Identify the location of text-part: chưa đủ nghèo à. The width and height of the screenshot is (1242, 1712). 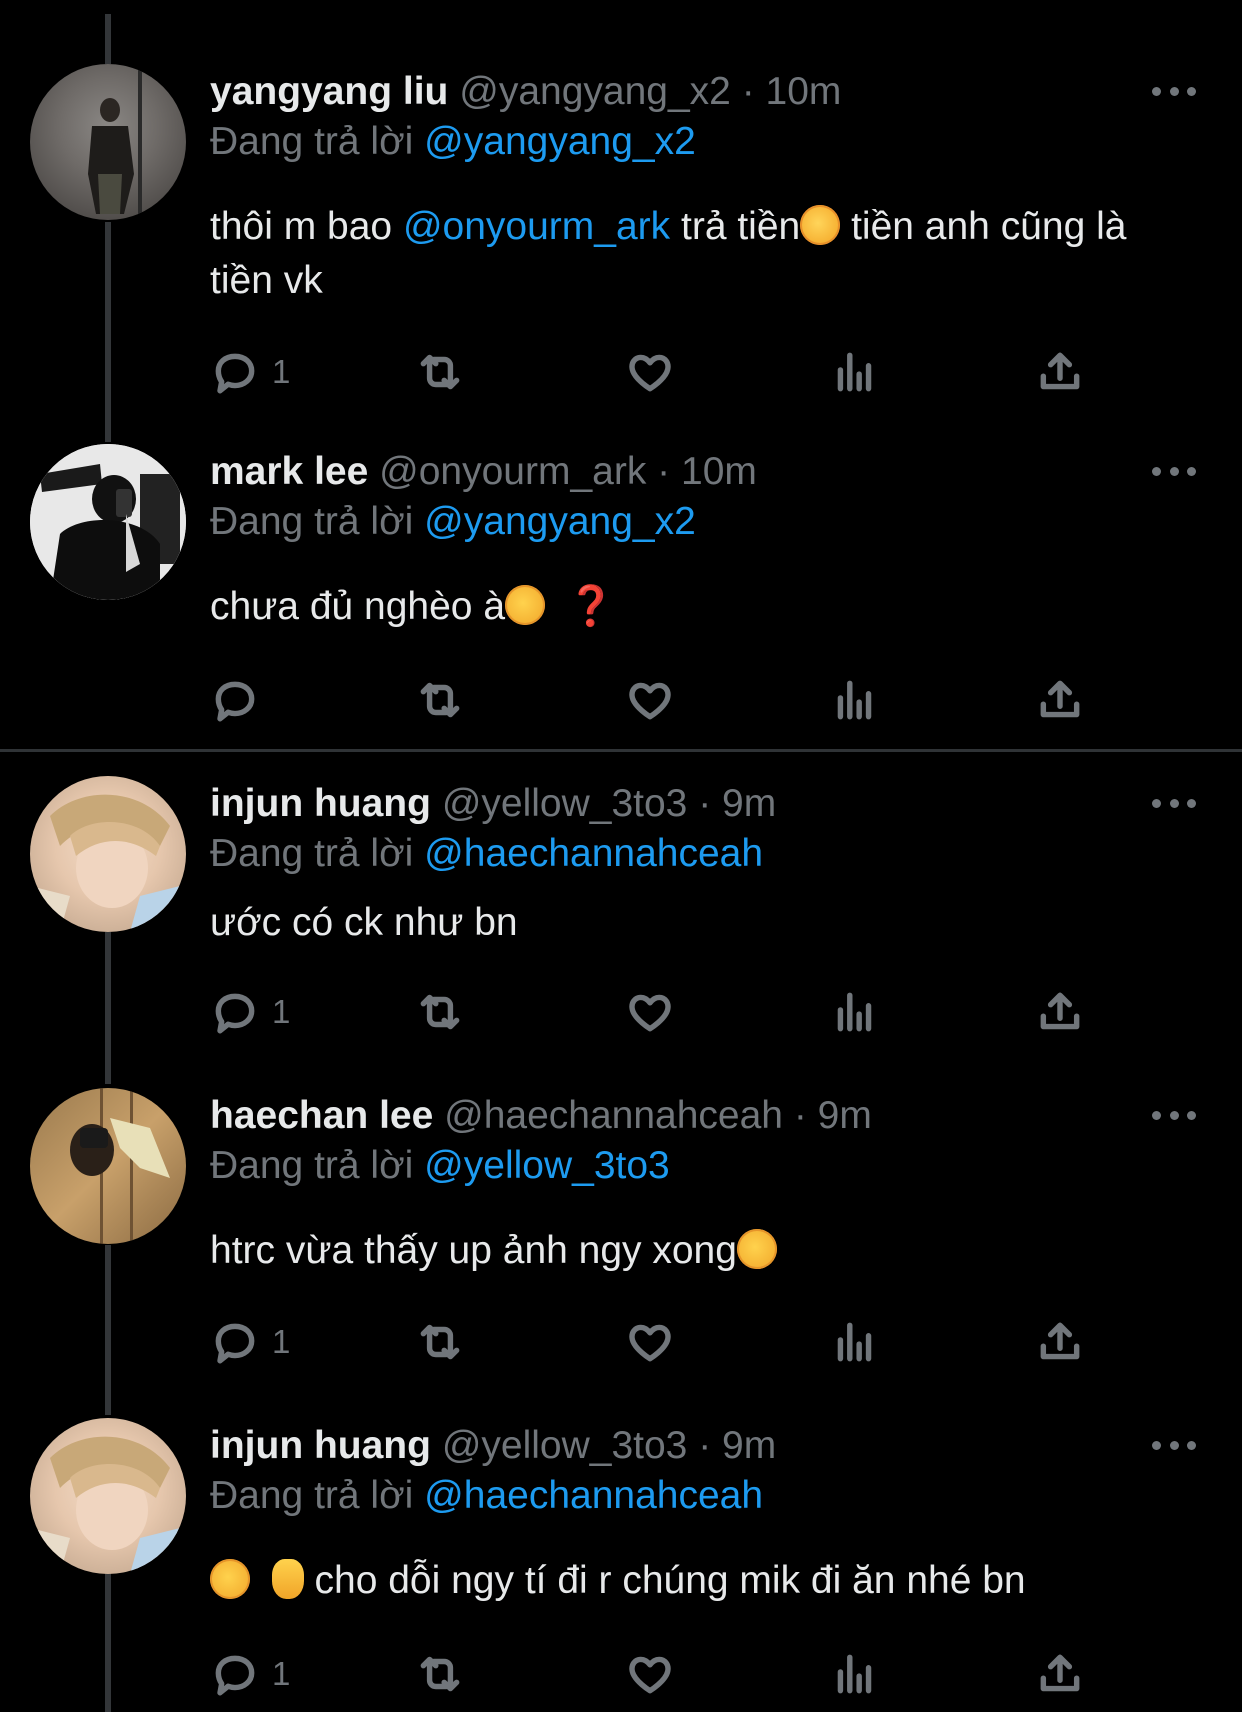
(358, 606).